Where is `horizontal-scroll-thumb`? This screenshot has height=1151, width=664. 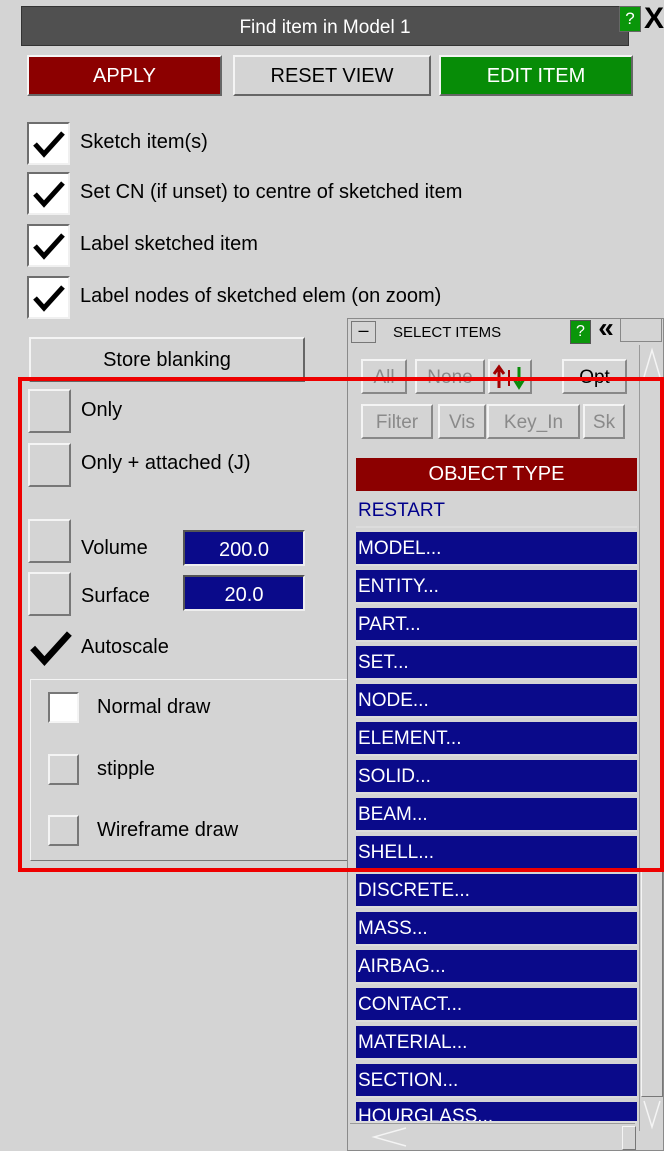
horizontal-scroll-thumb is located at coordinates (629, 1138).